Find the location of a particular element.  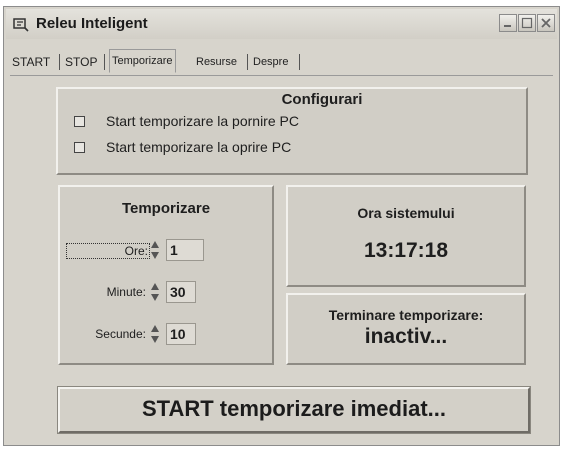

hours-input: 1 is located at coordinates (185, 250).